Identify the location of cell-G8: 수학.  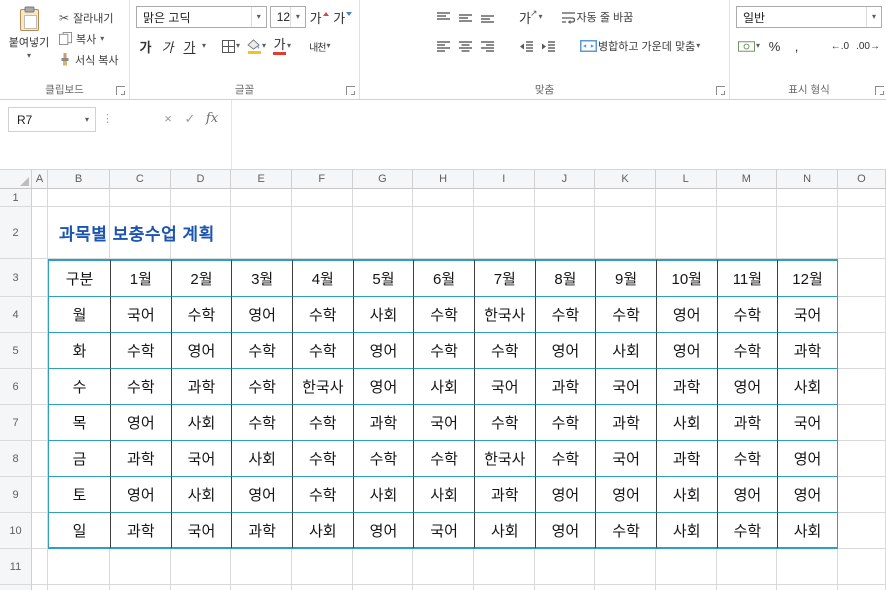
(383, 459).